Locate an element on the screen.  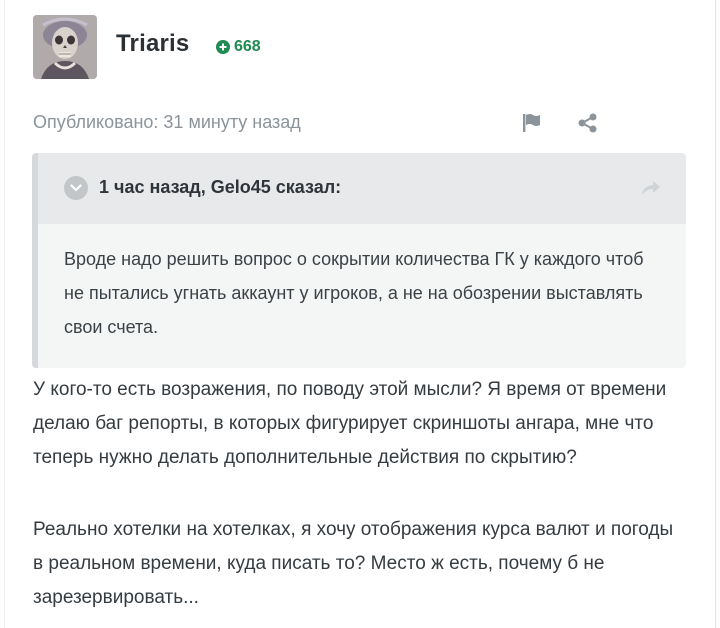
report-button is located at coordinates (532, 123).